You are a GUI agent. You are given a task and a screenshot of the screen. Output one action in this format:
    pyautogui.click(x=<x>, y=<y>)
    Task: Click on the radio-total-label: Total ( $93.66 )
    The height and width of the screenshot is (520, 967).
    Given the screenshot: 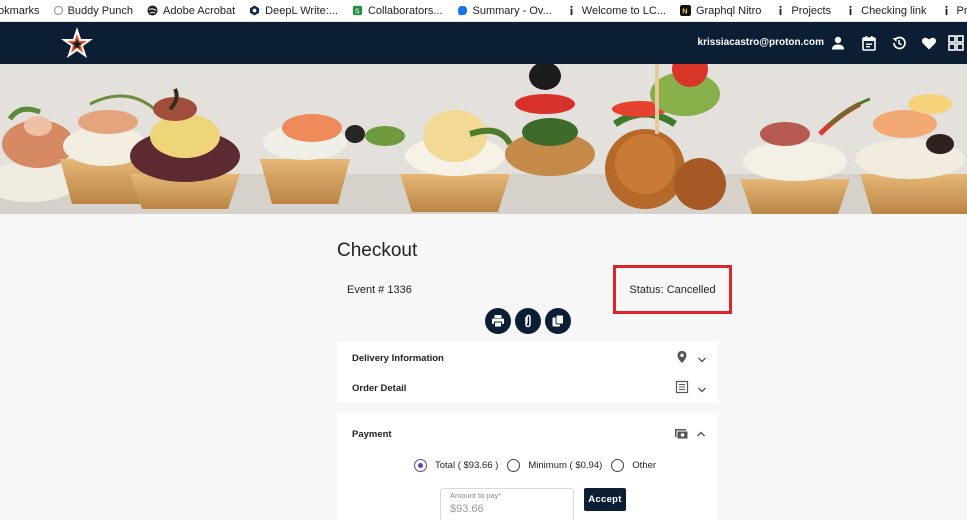 What is the action you would take?
    pyautogui.click(x=467, y=465)
    